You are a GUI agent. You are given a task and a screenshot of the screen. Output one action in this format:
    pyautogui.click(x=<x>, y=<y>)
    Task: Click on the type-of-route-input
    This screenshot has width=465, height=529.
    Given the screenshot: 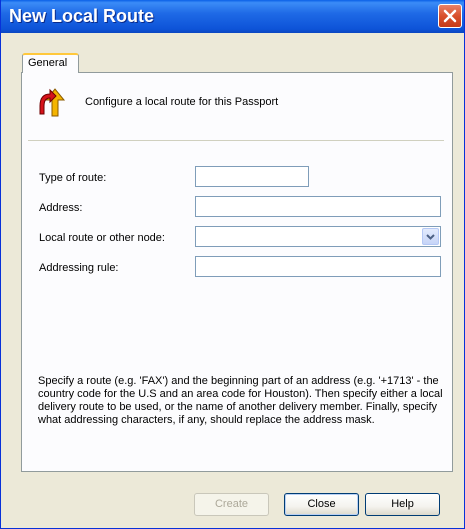 What is the action you would take?
    pyautogui.click(x=252, y=176)
    